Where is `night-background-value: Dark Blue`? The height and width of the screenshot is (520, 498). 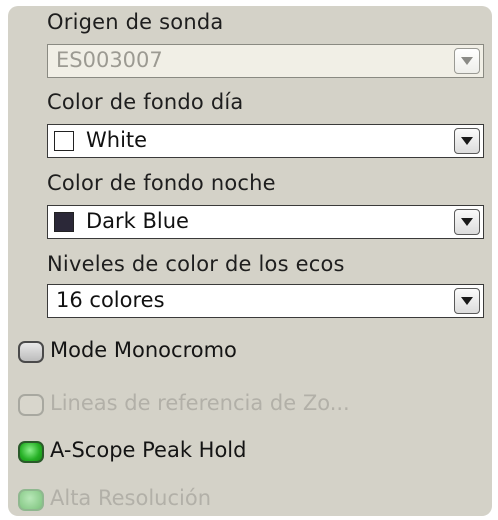 night-background-value: Dark Blue is located at coordinates (137, 221).